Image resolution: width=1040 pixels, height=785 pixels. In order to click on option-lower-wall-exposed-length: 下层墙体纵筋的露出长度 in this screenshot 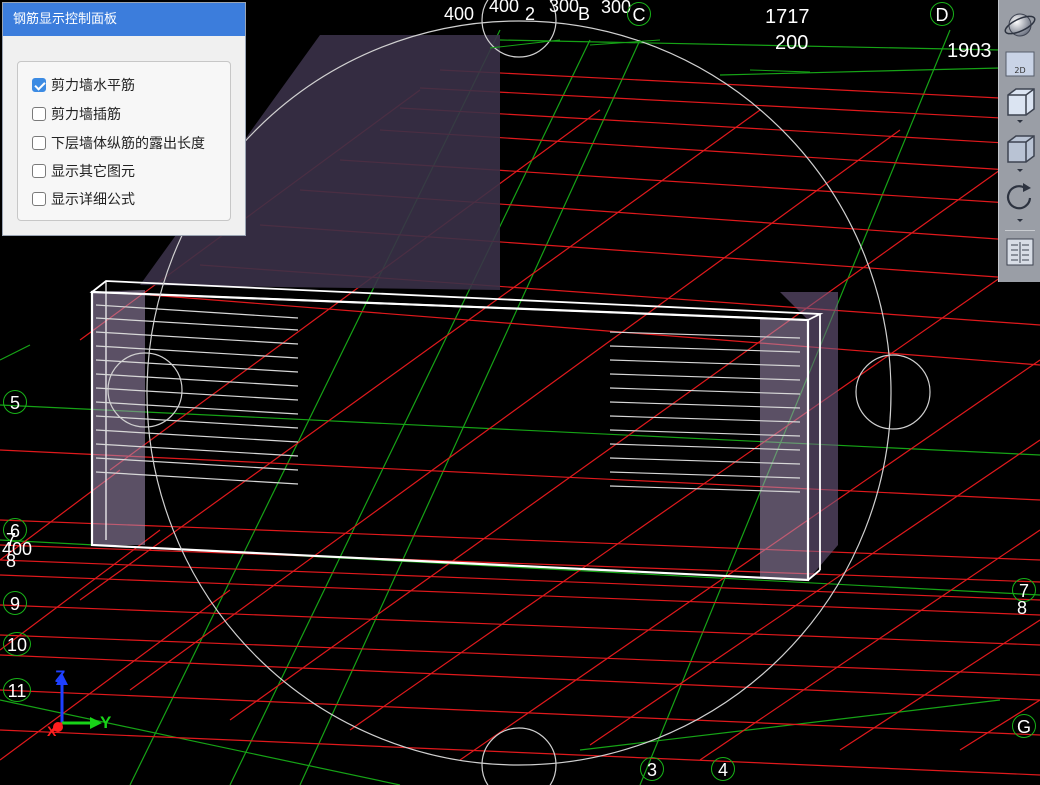, I will do `click(118, 143)`.